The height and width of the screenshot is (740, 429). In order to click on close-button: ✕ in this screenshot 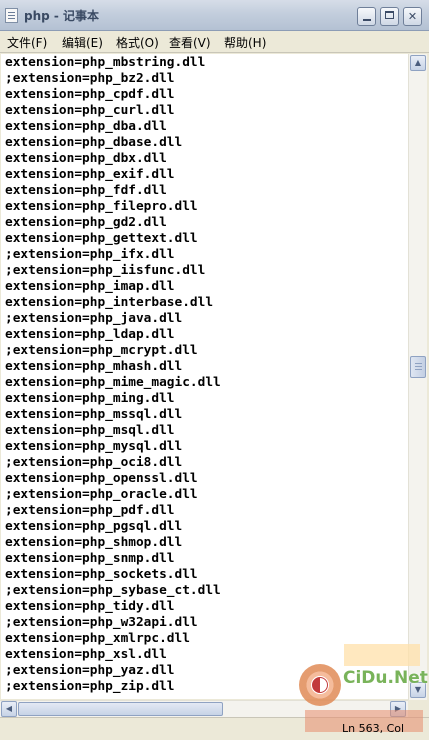, I will do `click(412, 16)`.